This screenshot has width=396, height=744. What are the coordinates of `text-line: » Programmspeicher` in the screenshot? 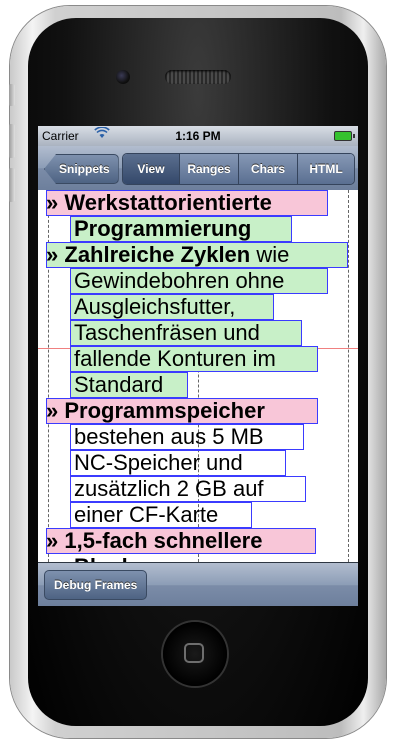 It's located at (155, 411).